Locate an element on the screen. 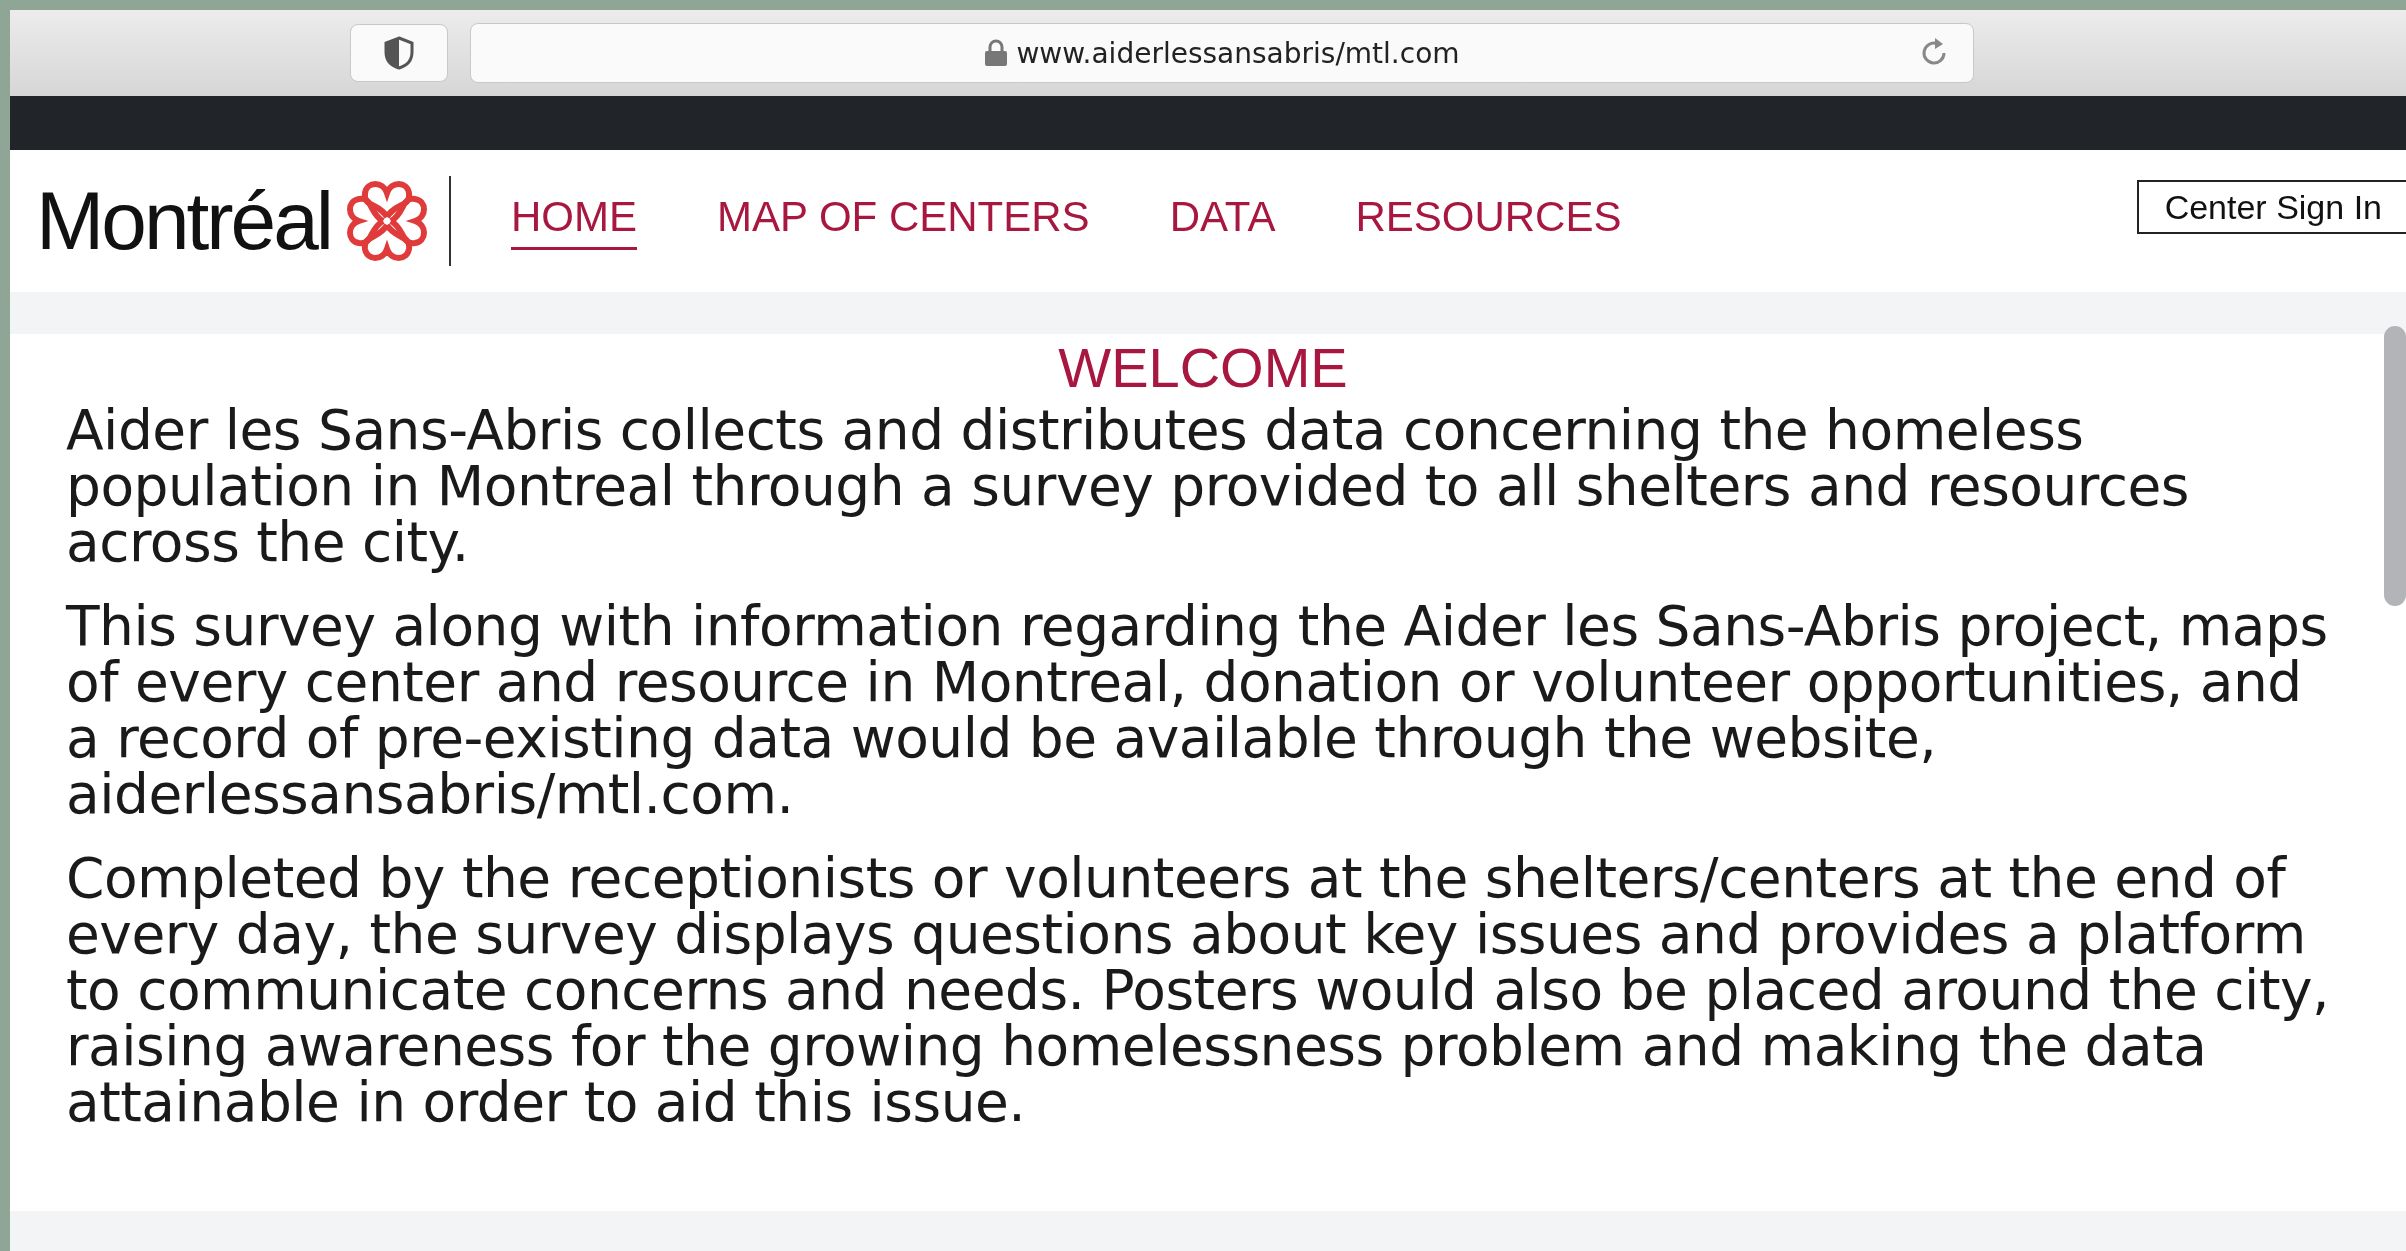 The width and height of the screenshot is (2406, 1251). privacy-button is located at coordinates (399, 53).